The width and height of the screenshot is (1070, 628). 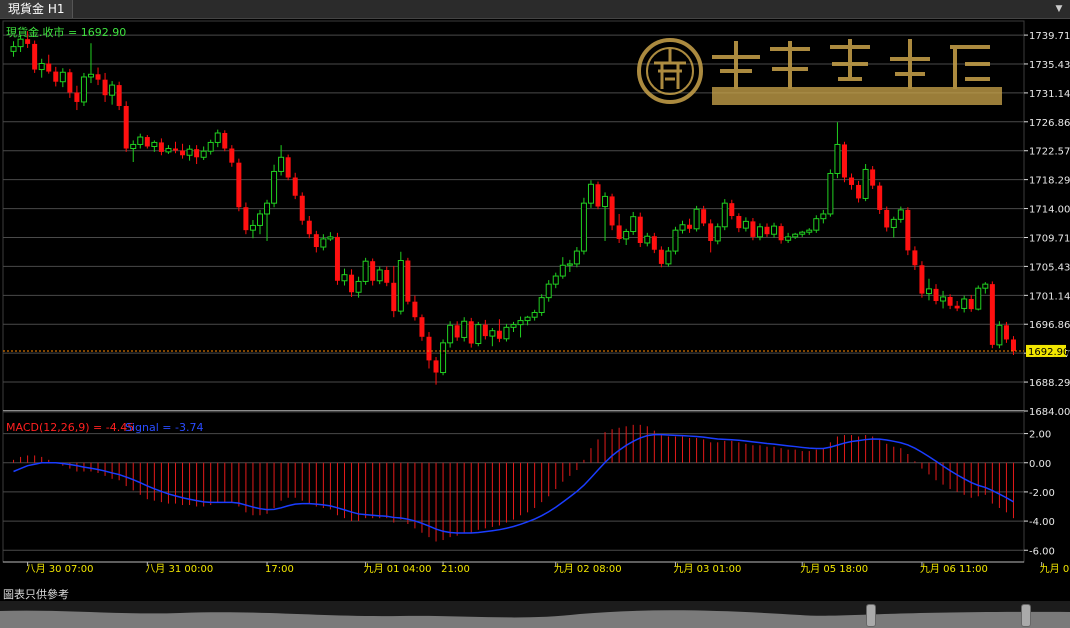 What do you see at coordinates (1049, 383) in the screenshot?
I see `price-tick-label: 1688.29` at bounding box center [1049, 383].